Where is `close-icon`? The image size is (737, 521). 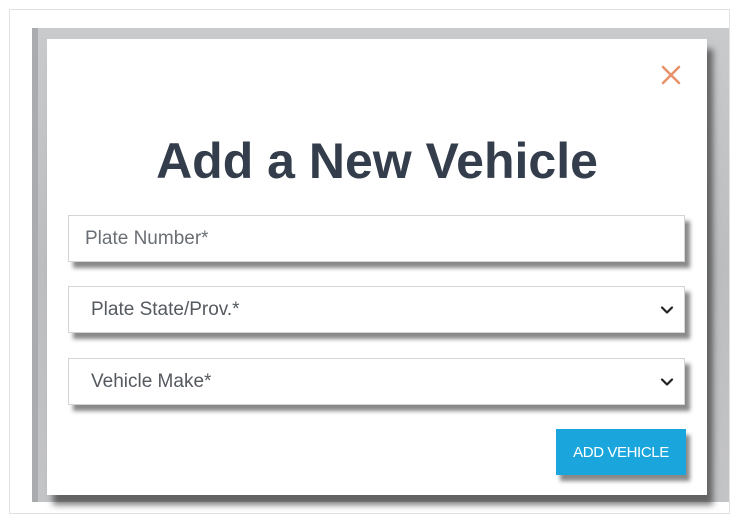
close-icon is located at coordinates (671, 75).